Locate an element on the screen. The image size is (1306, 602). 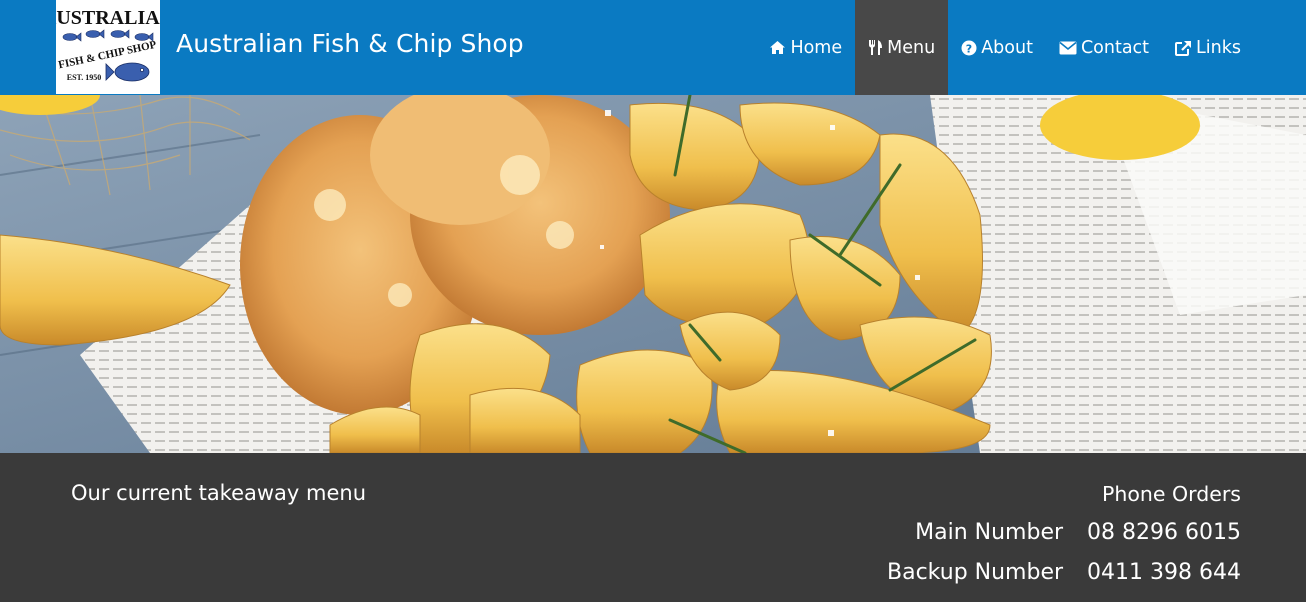
nav-about: ? About is located at coordinates (997, 47).